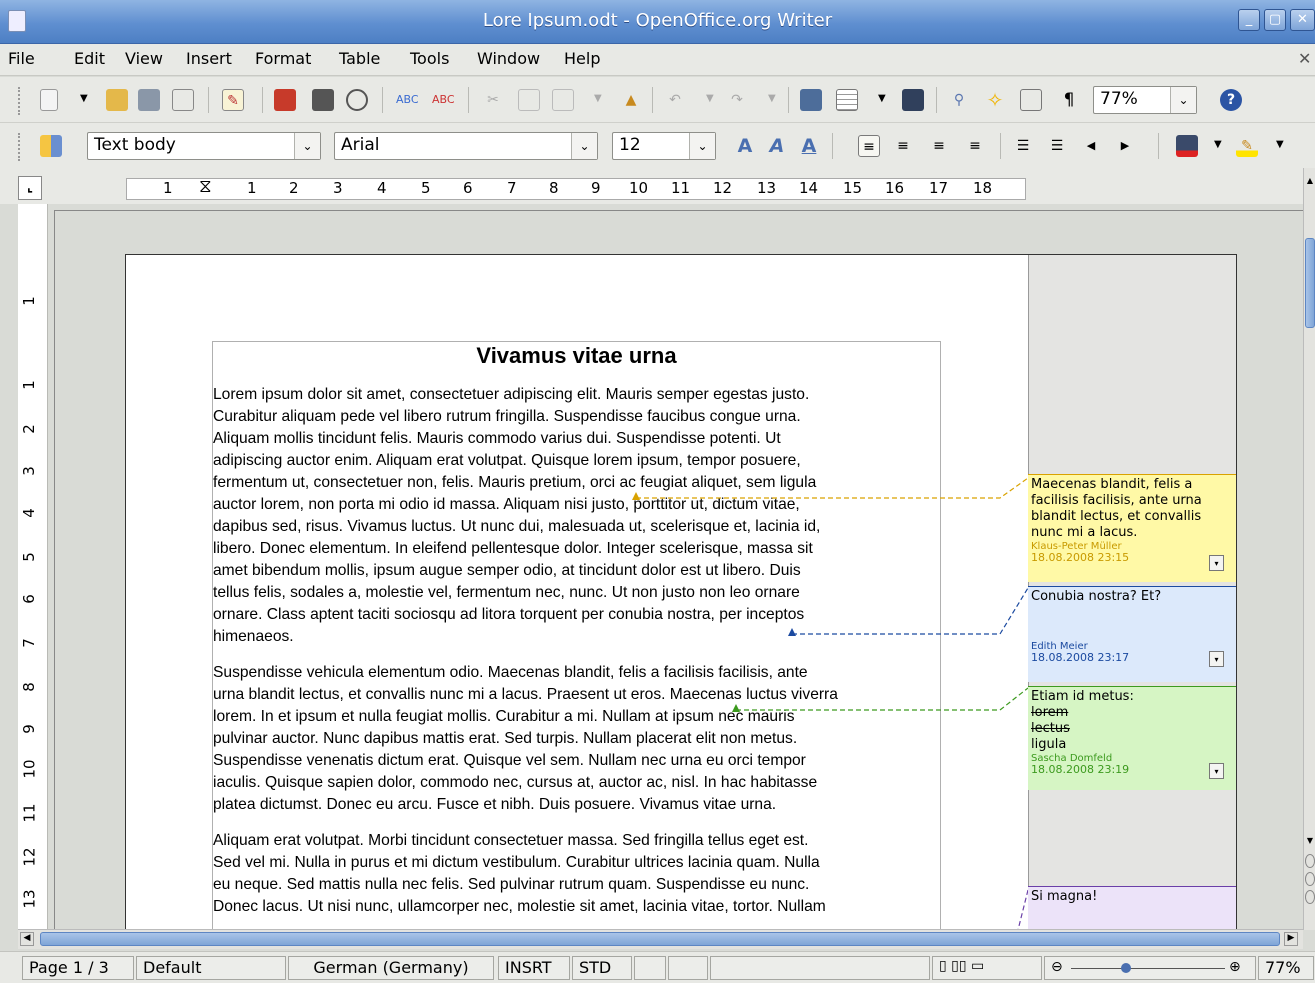 This screenshot has width=1315, height=983. I want to click on minimize-button: _, so click(1249, 20).